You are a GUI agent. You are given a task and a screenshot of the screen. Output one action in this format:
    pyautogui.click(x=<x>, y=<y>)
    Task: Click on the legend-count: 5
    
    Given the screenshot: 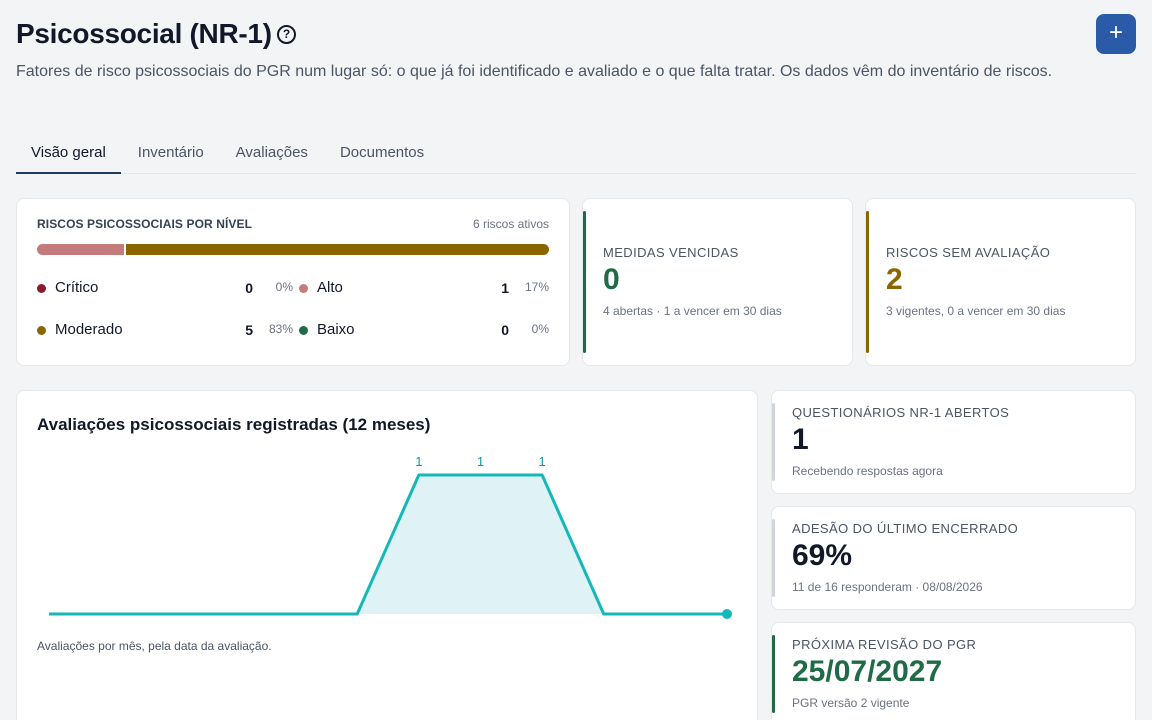 What is the action you would take?
    pyautogui.click(x=249, y=330)
    